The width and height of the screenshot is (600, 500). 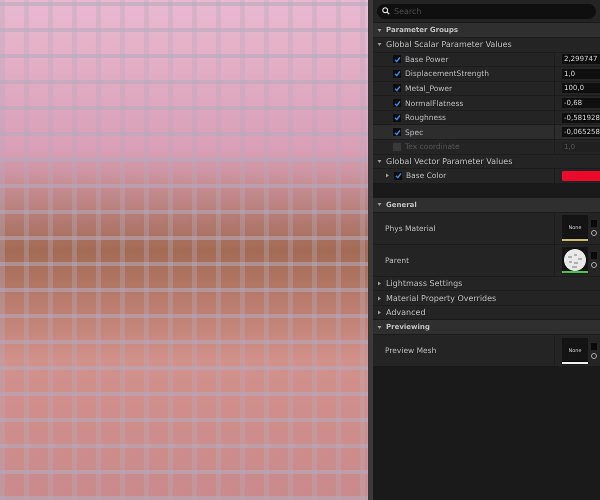 What do you see at coordinates (486, 283) in the screenshot?
I see `group-header: Lightmass Settings` at bounding box center [486, 283].